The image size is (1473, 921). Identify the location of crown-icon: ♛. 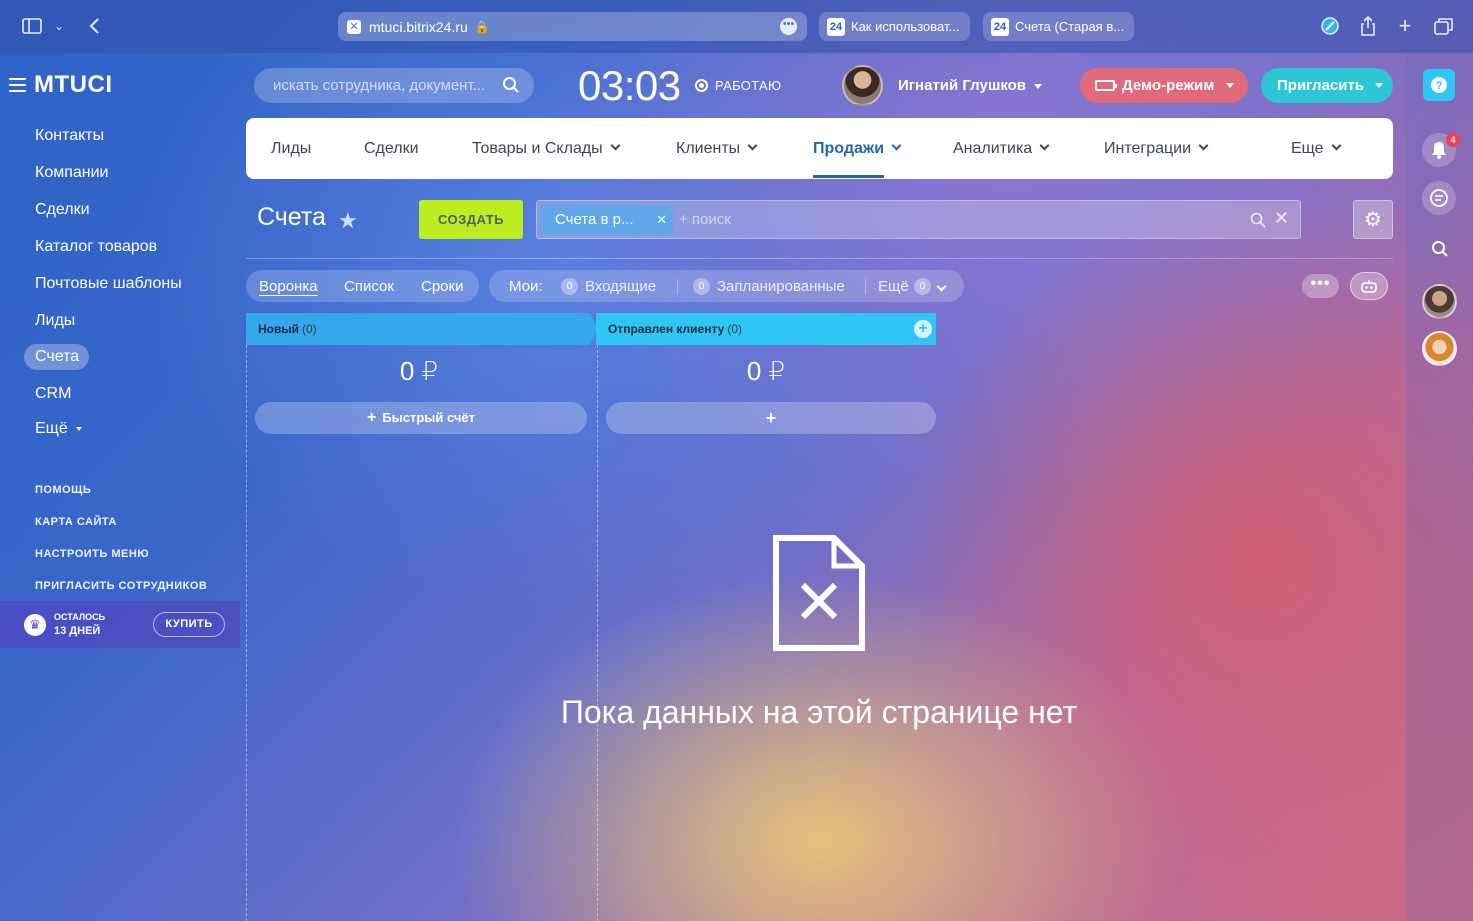
(35, 625).